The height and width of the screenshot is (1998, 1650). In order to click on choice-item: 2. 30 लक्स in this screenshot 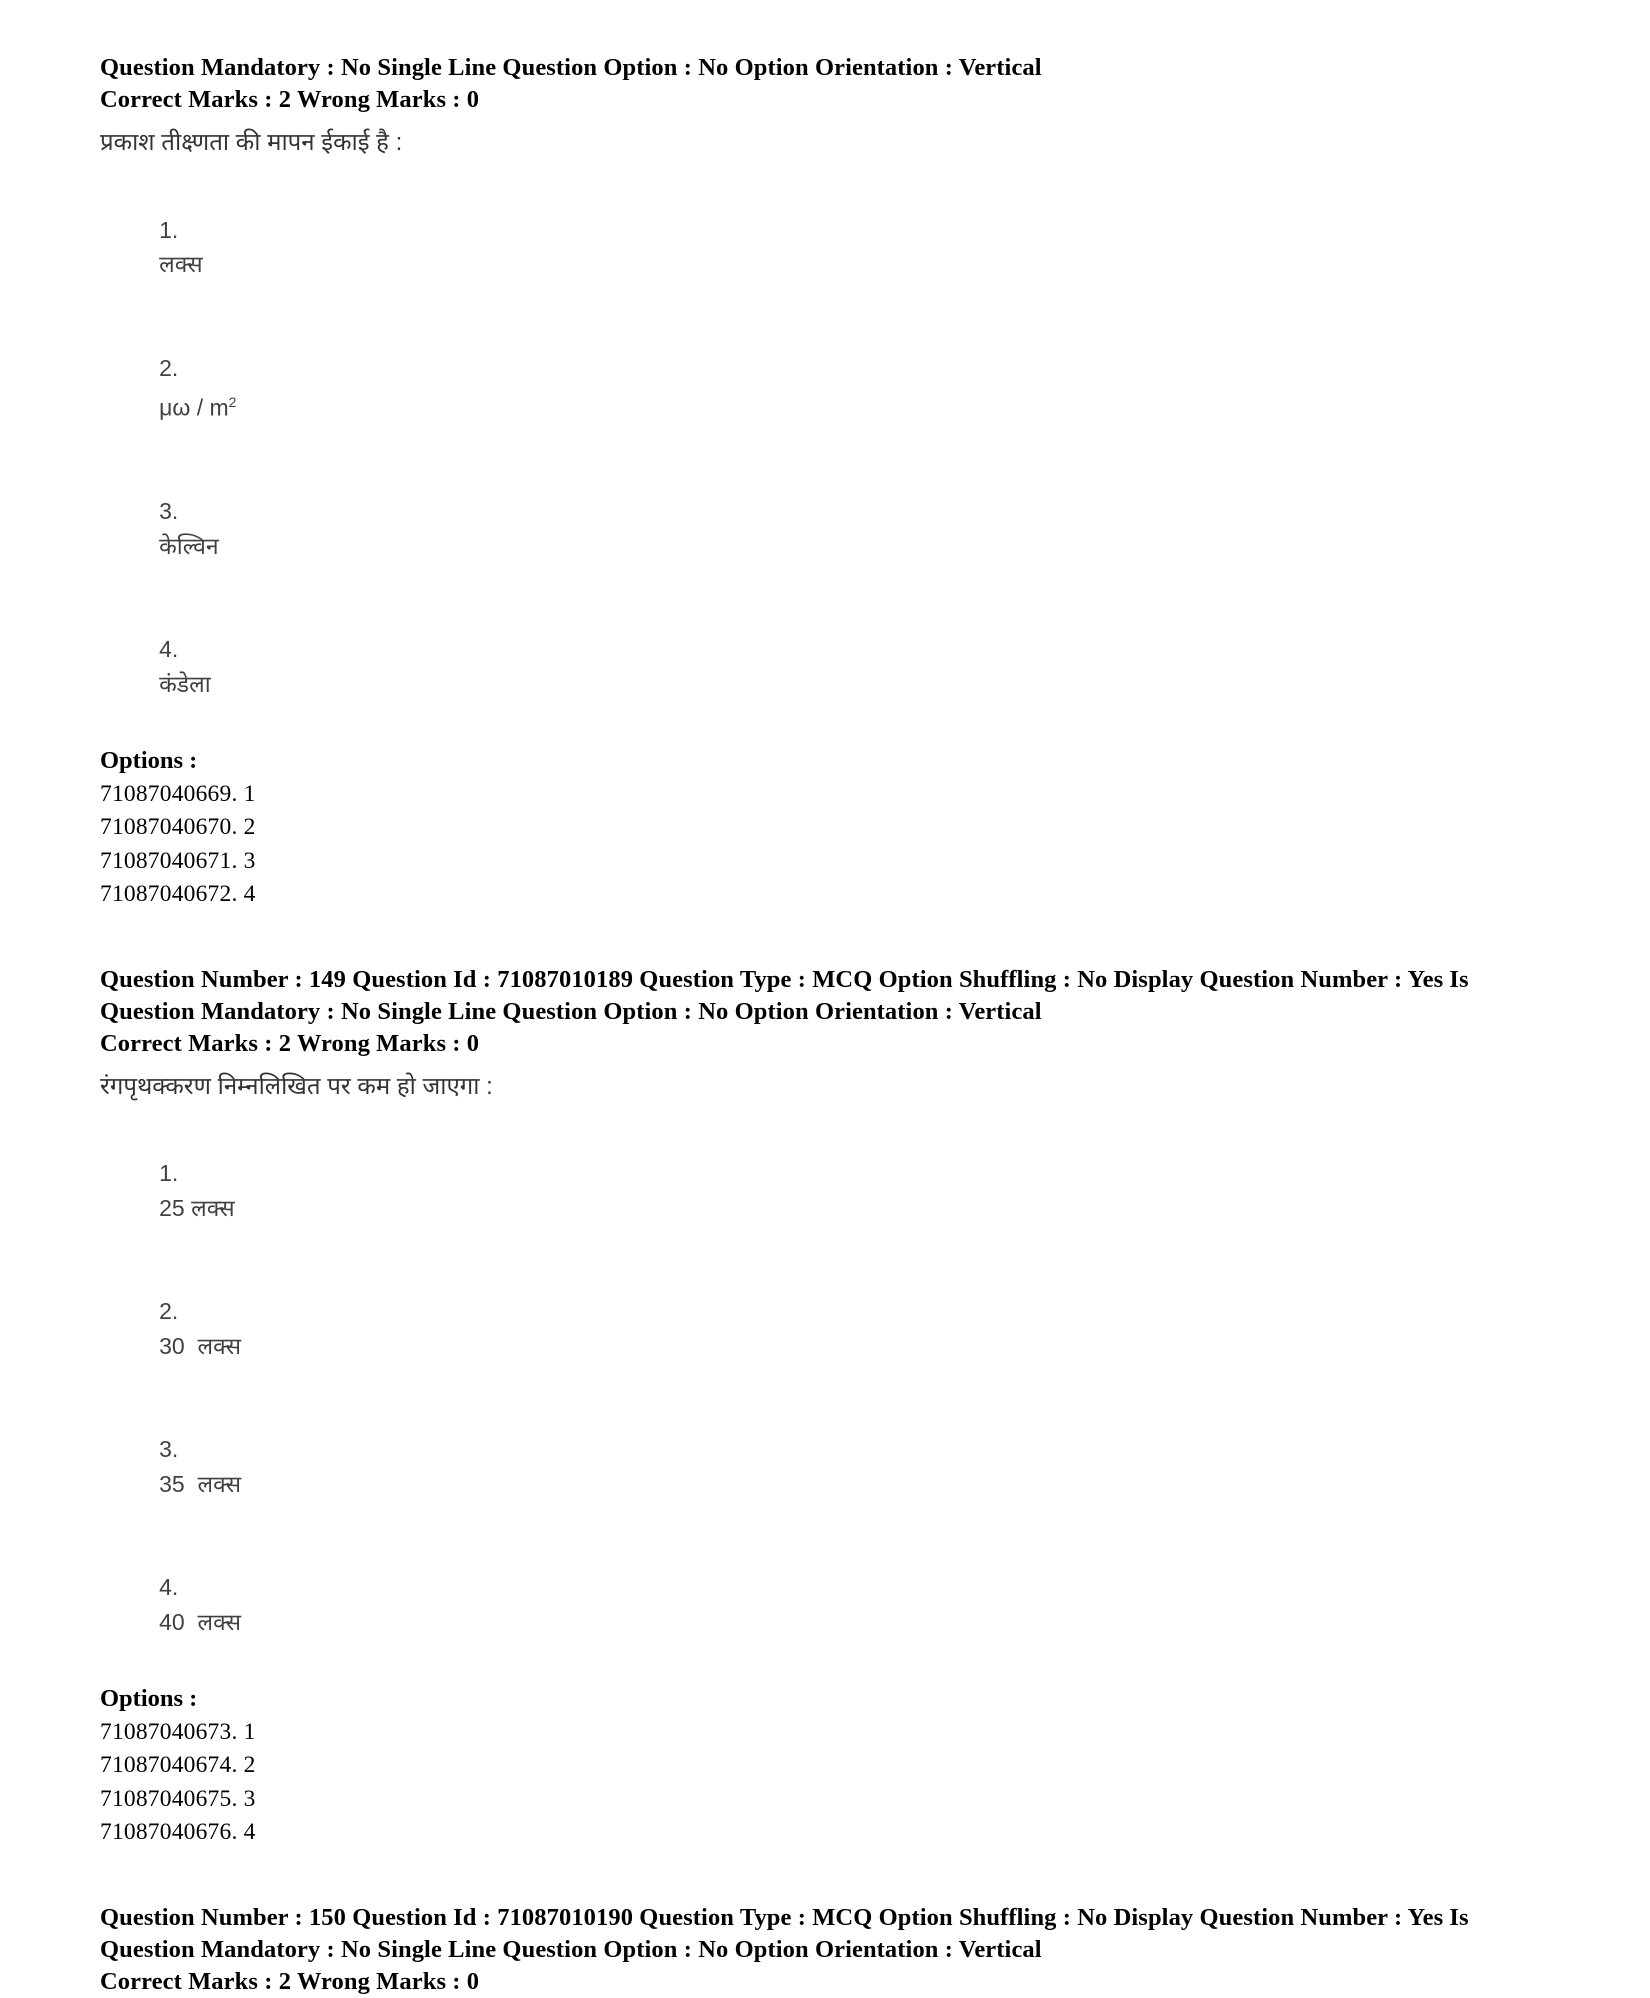, I will do `click(829, 1329)`.